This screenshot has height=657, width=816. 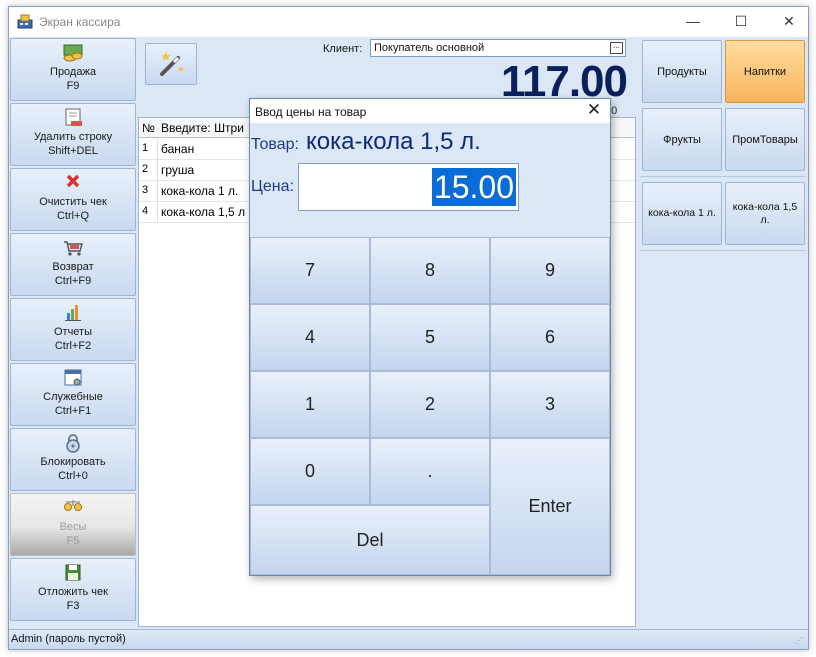 I want to click on row-name: кока-кола 1,5 л, so click(x=203, y=212).